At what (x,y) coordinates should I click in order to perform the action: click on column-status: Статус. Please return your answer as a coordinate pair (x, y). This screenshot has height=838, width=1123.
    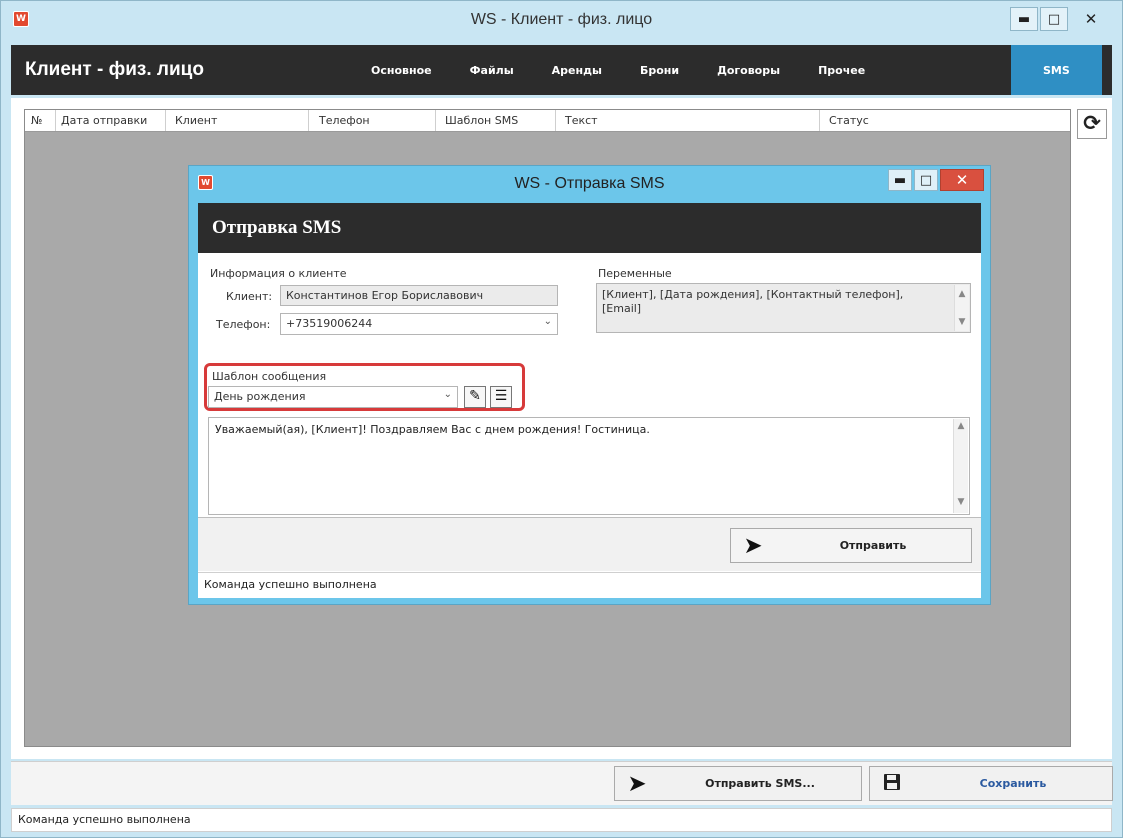
    Looking at the image, I should click on (849, 120).